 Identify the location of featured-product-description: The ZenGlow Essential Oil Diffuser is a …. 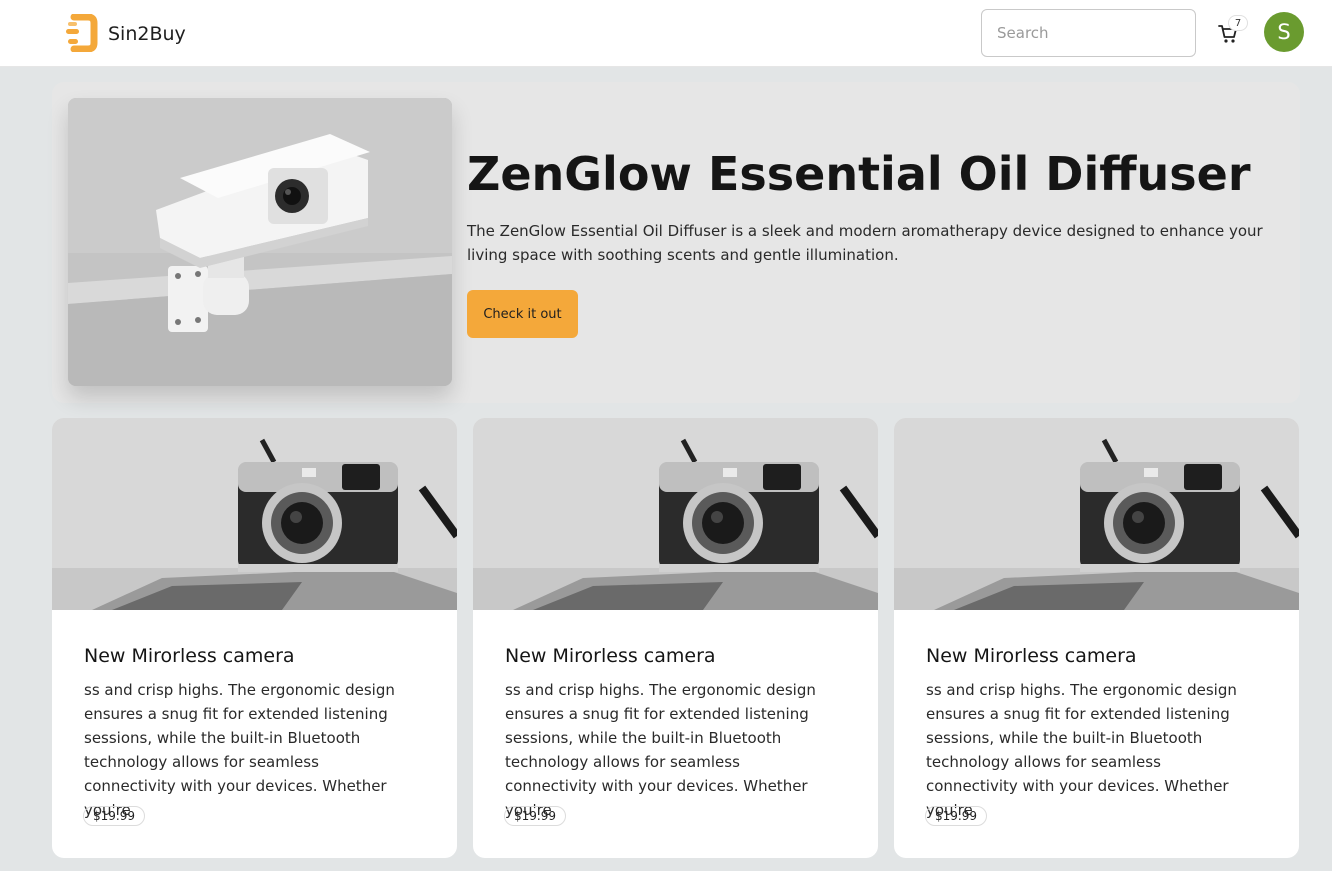
(865, 243).